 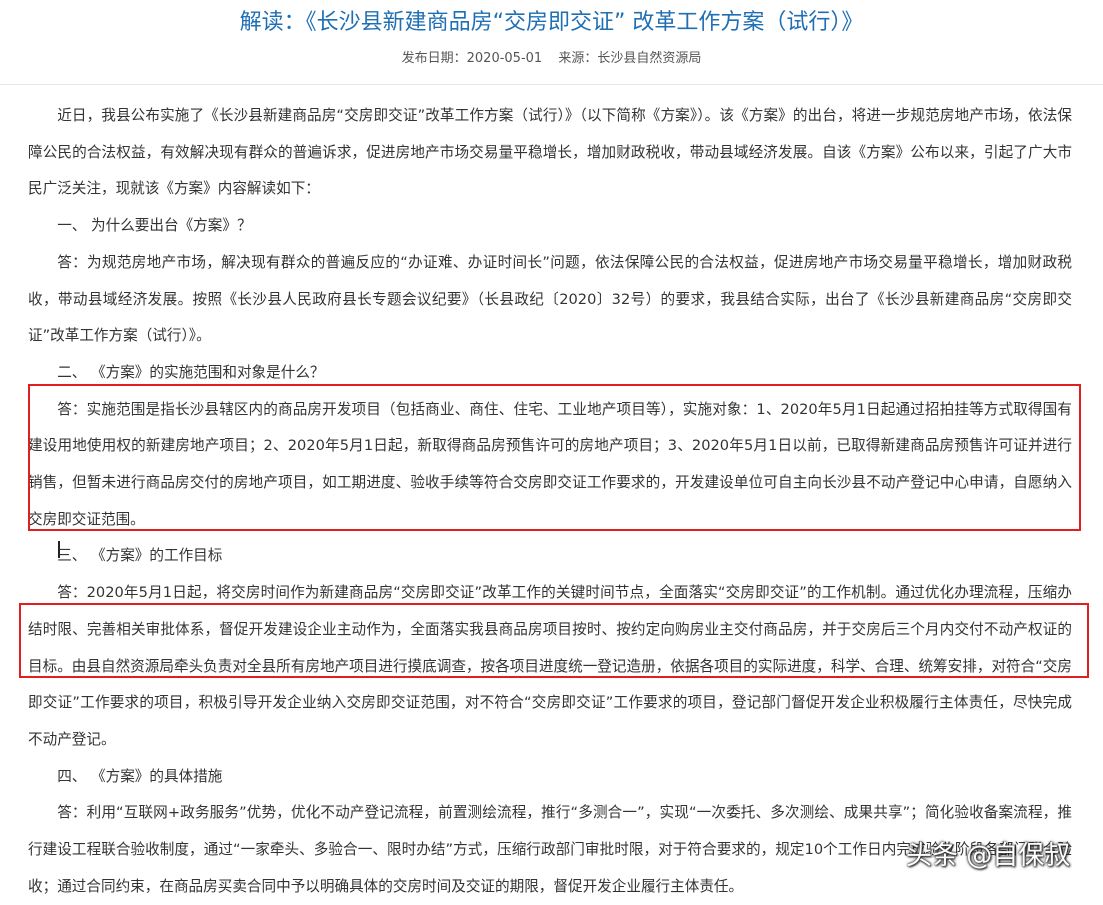 I want to click on article-title: 解读：《长沙县新建商品房“交房即交证” 改革工作方案（试行）》, so click(x=551, y=22).